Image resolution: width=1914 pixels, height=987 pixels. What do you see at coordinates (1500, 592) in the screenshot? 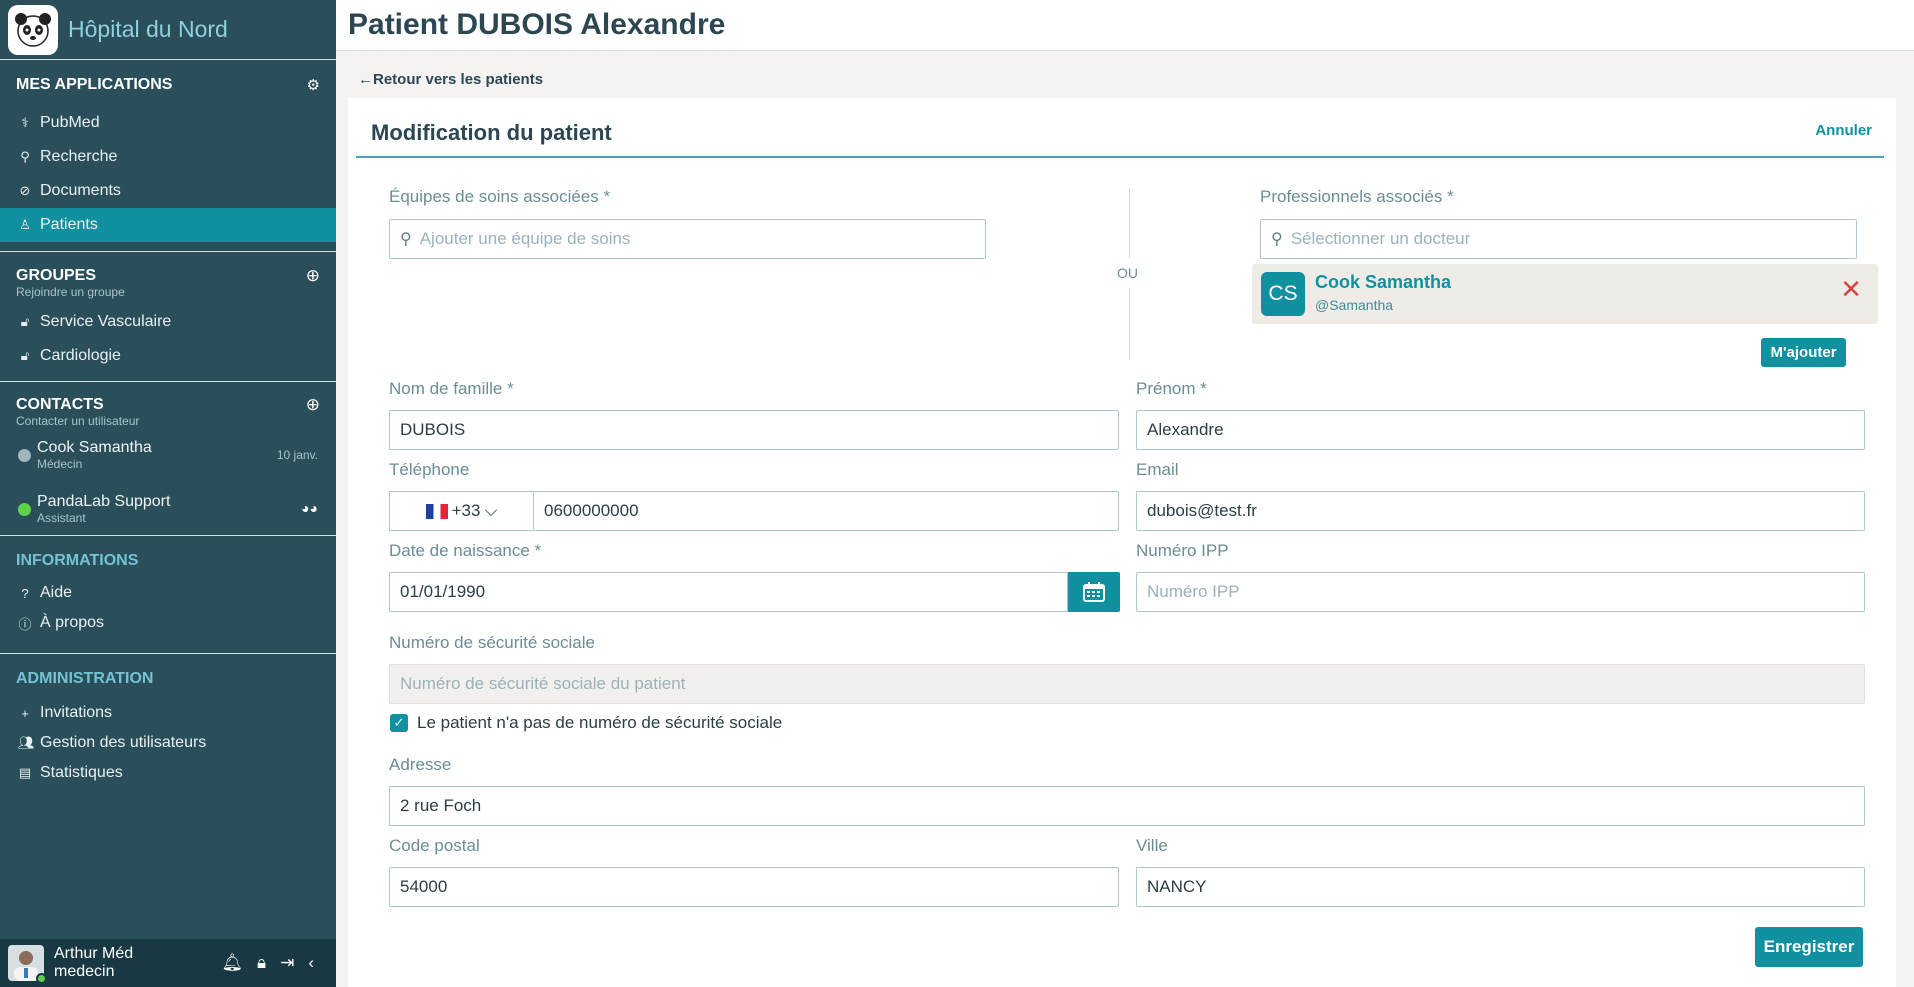
I see `ipp-field: Numéro IPP` at bounding box center [1500, 592].